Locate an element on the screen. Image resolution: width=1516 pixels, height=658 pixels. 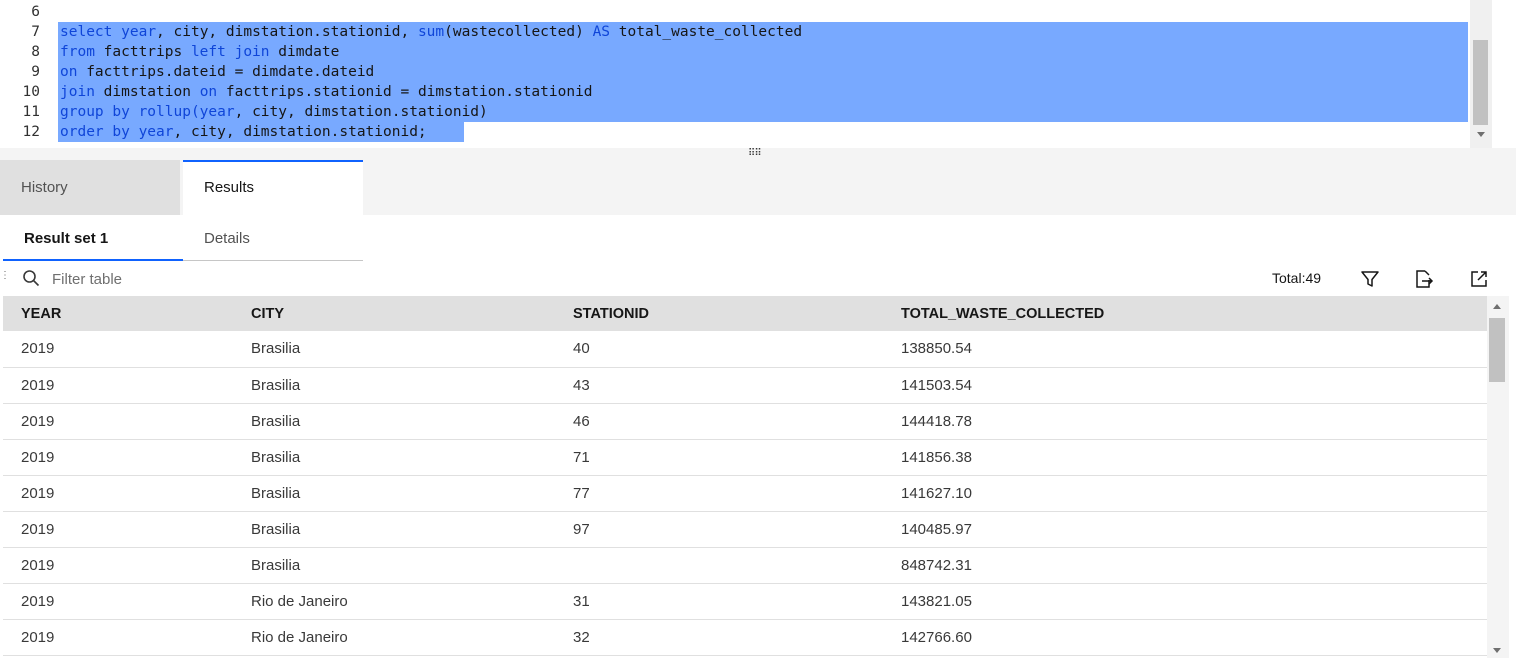
tab-history: History is located at coordinates (90, 187).